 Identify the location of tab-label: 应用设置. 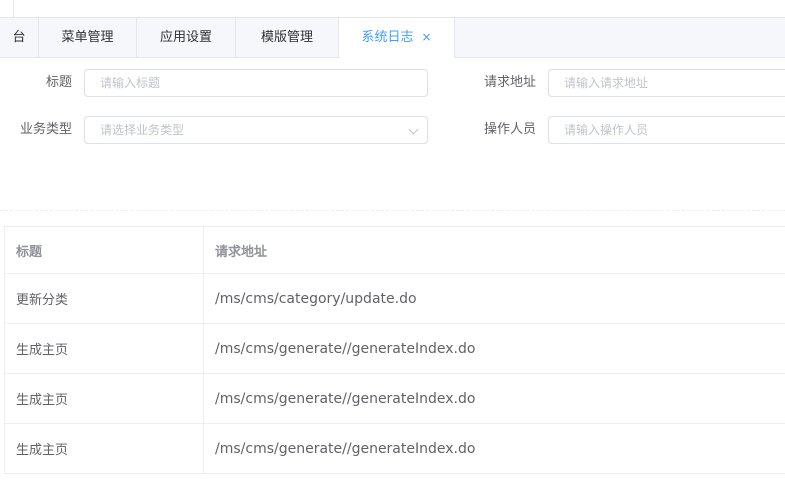
(185, 37).